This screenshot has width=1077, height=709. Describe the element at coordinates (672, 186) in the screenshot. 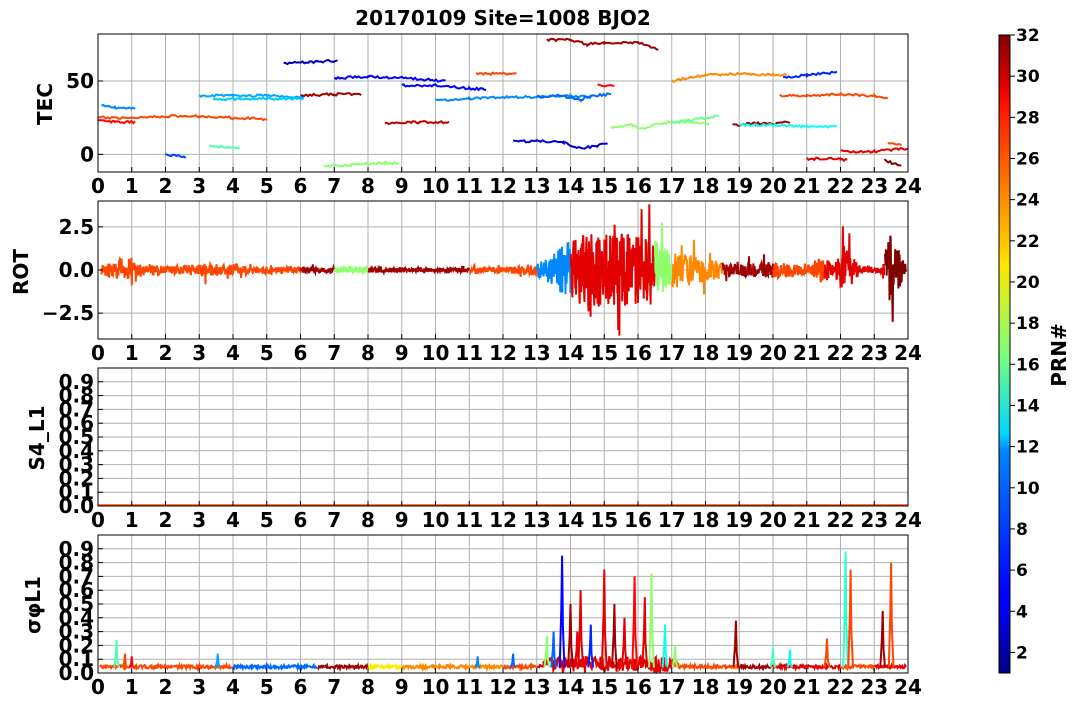

I see `tec-xtick-label: 17` at that location.